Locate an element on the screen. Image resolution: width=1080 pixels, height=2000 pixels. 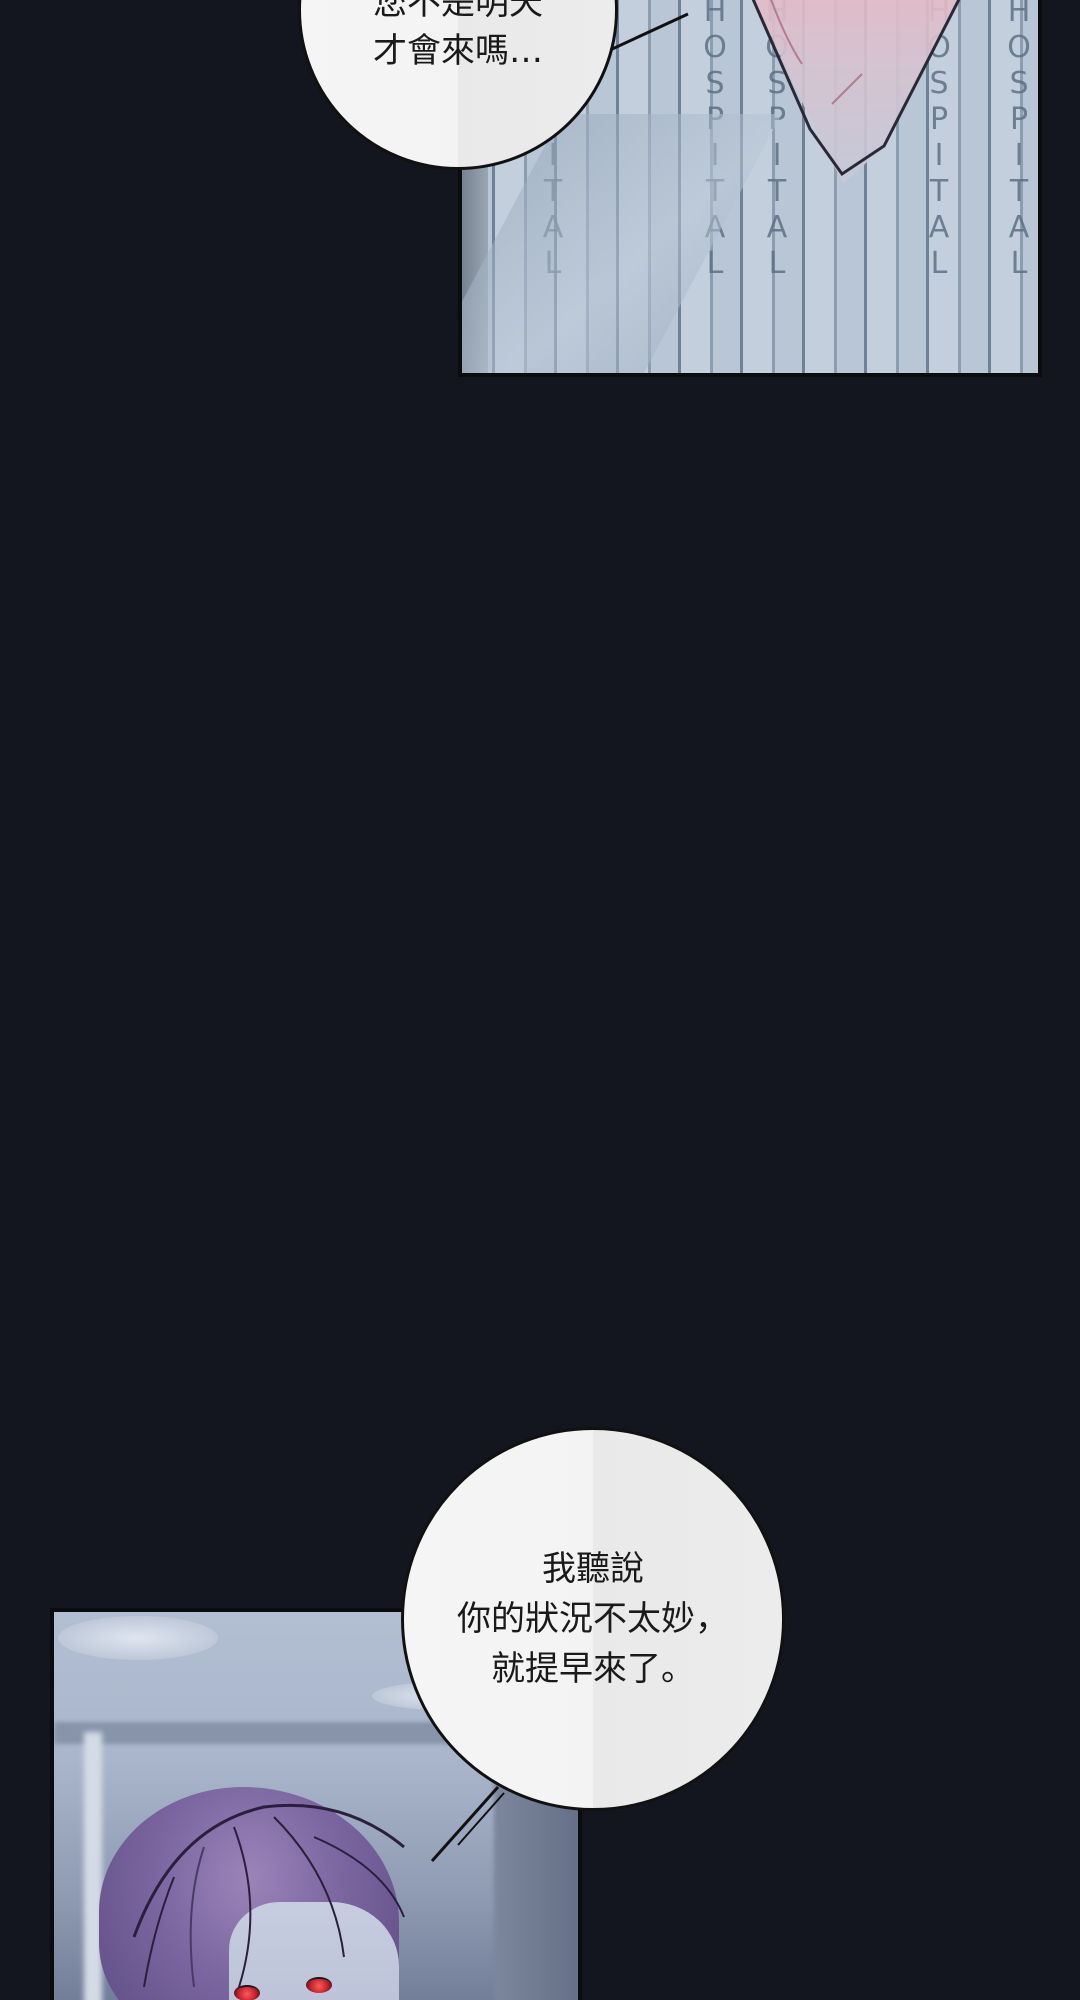
speech-bubble-bottom: 我聽說 你的狀況不太妙， 就提早來了。 is located at coordinates (593, 1619).